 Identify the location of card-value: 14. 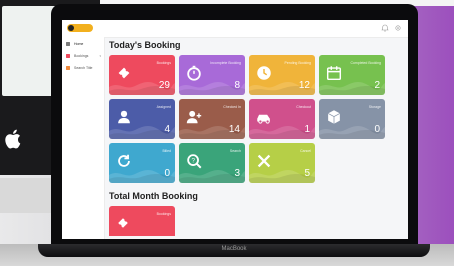
(234, 129).